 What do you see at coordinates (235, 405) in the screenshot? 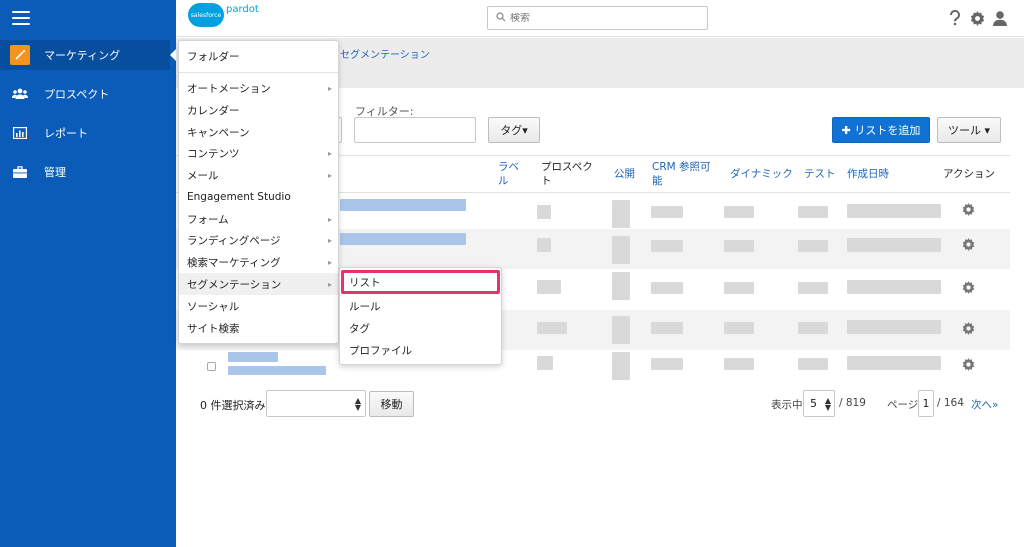
I see `selected-count-label: 0 件選択済み:` at bounding box center [235, 405].